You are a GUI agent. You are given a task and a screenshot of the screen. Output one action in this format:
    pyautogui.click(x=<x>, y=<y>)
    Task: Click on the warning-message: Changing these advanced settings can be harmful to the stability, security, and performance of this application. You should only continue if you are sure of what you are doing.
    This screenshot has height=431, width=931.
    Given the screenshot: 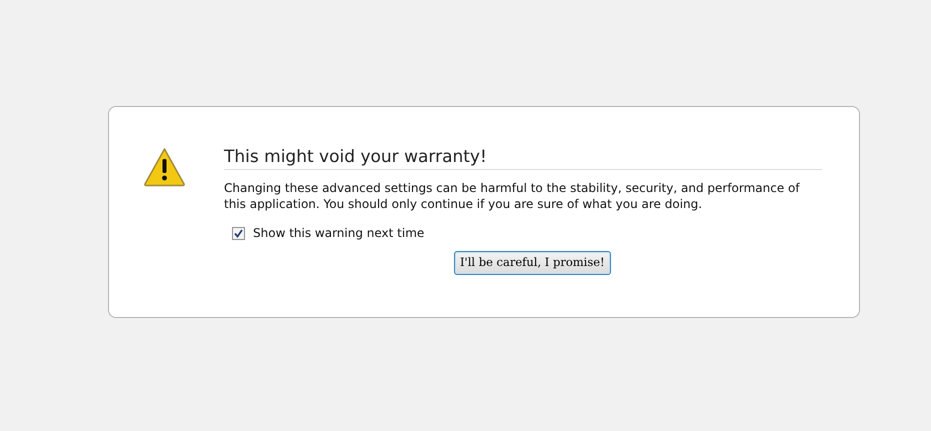 What is the action you would take?
    pyautogui.click(x=512, y=196)
    